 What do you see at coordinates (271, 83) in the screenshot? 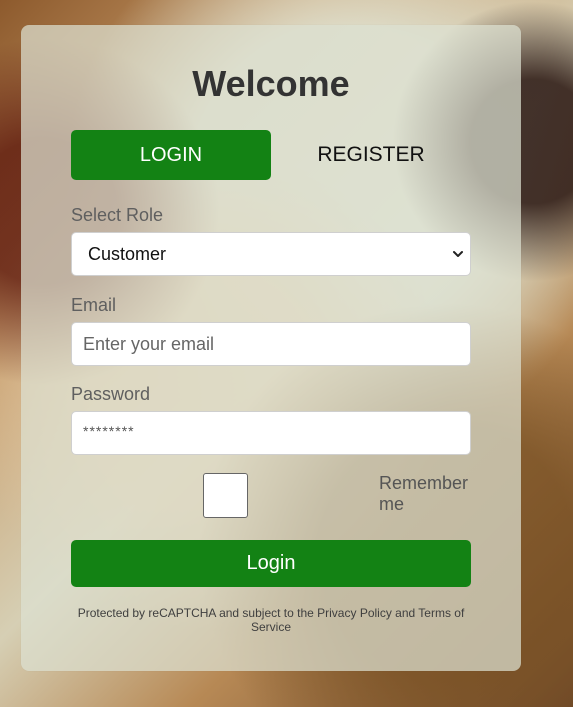
I see `page-title: Welcome` at bounding box center [271, 83].